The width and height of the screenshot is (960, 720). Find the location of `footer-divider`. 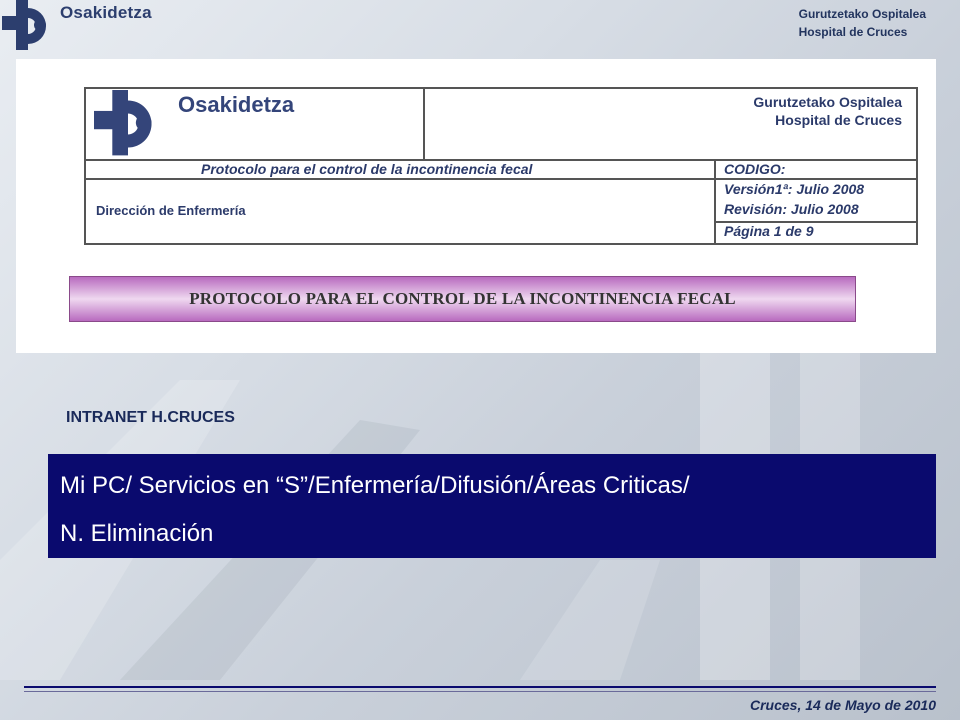

footer-divider is located at coordinates (480, 687).